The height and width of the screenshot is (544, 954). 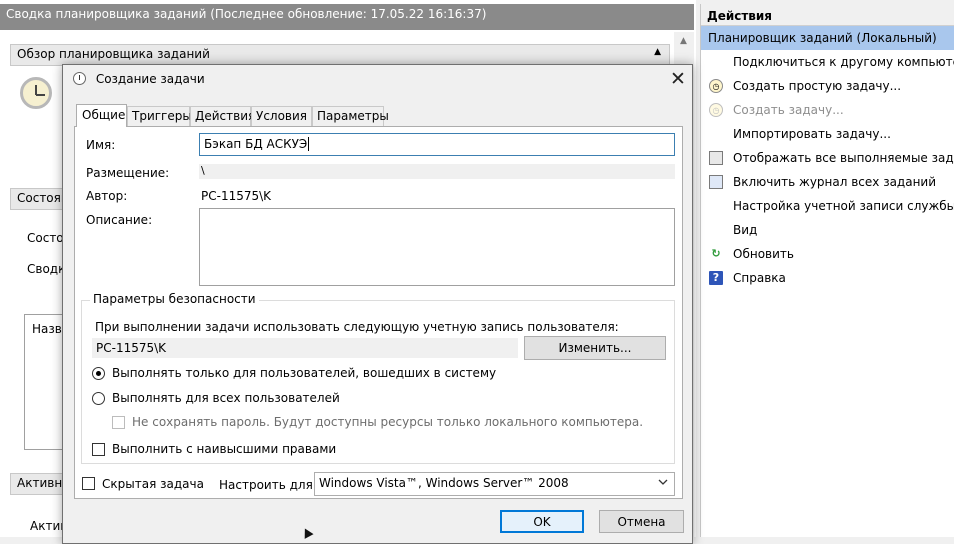 I want to click on tab-conditions: Условия, so click(x=281, y=116).